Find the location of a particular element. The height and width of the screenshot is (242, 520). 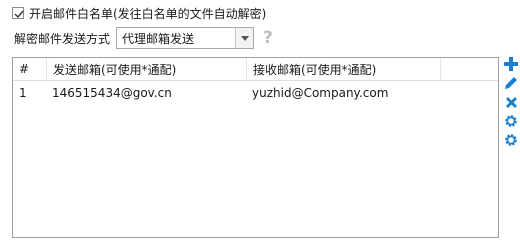

chevron-down-icon is located at coordinates (244, 38).